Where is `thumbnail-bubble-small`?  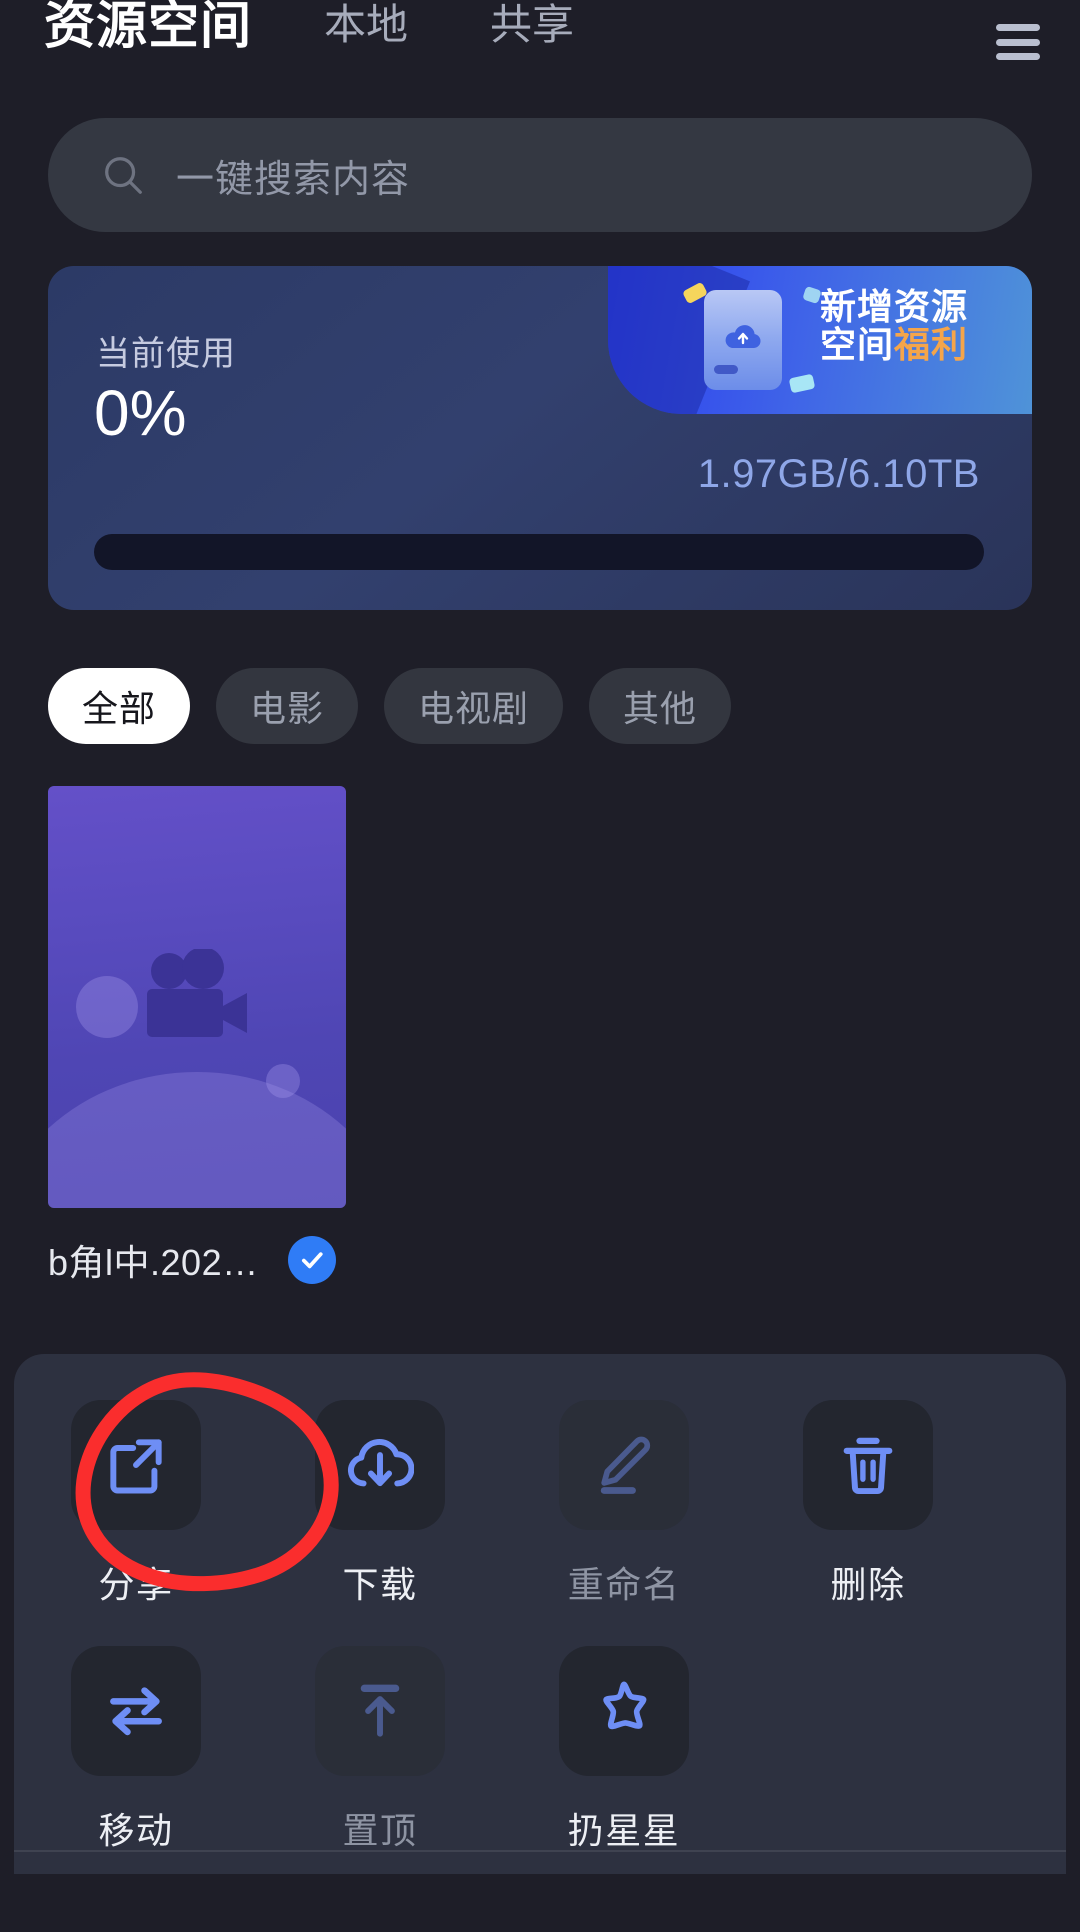
thumbnail-bubble-small is located at coordinates (283, 1081).